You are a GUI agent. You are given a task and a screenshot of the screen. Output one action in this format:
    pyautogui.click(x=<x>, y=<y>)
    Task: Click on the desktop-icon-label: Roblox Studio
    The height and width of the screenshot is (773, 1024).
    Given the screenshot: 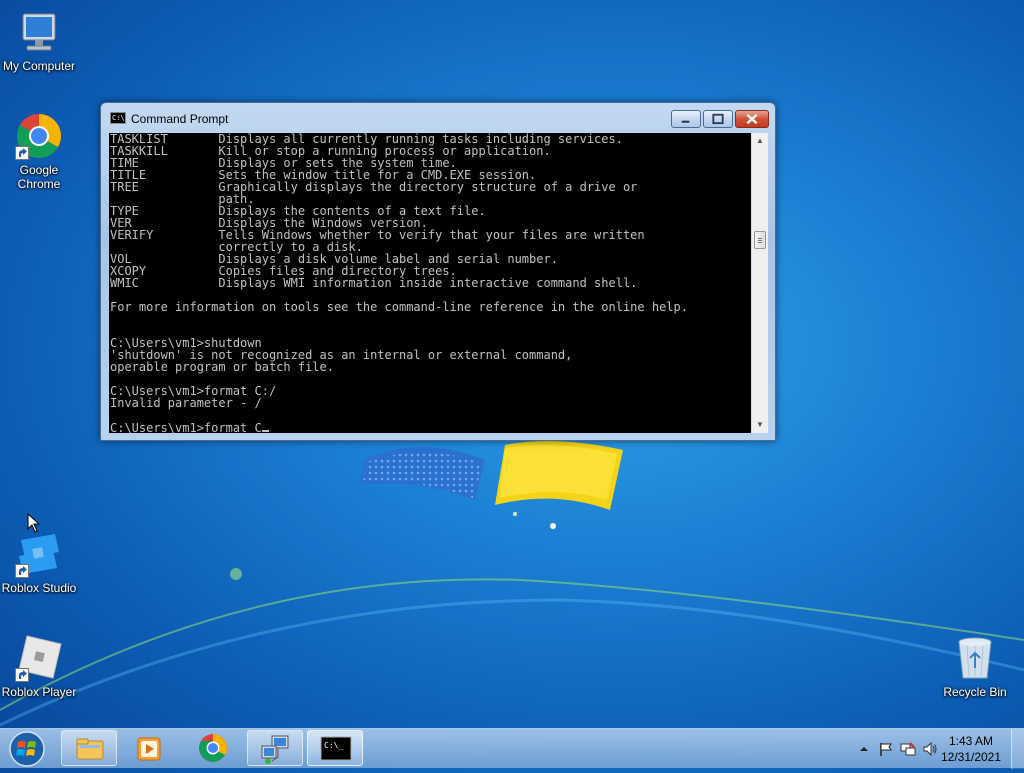 What is the action you would take?
    pyautogui.click(x=39, y=588)
    